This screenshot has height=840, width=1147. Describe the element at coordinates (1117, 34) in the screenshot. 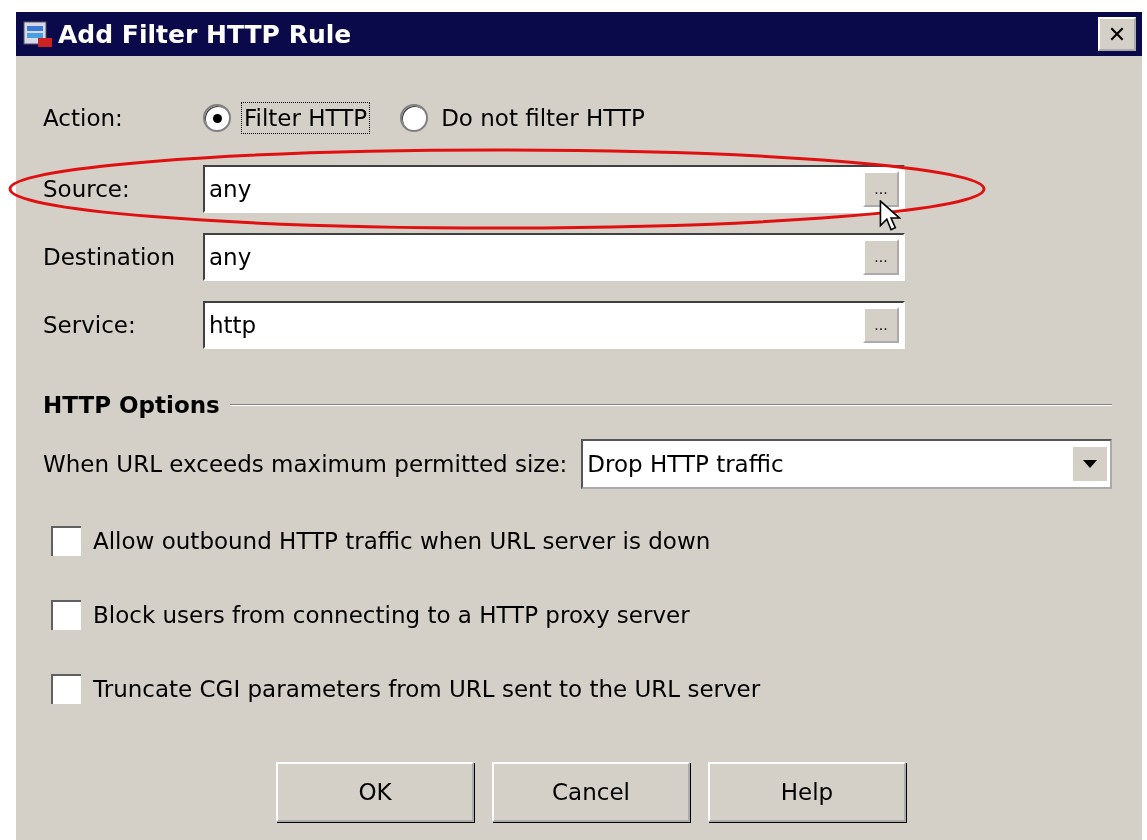

I see `close-button: ✕` at that location.